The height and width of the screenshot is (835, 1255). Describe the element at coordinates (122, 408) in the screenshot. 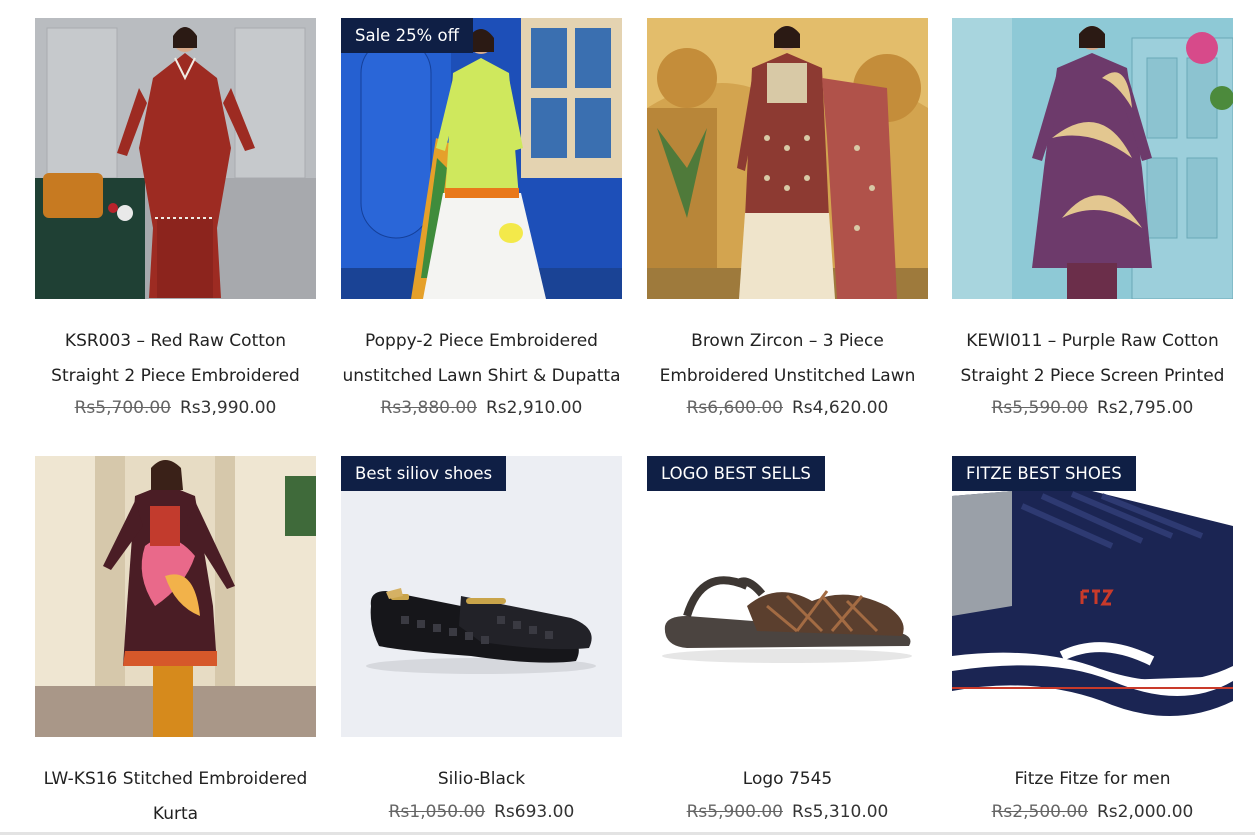

I see `old-price: Rs5,700.00` at that location.